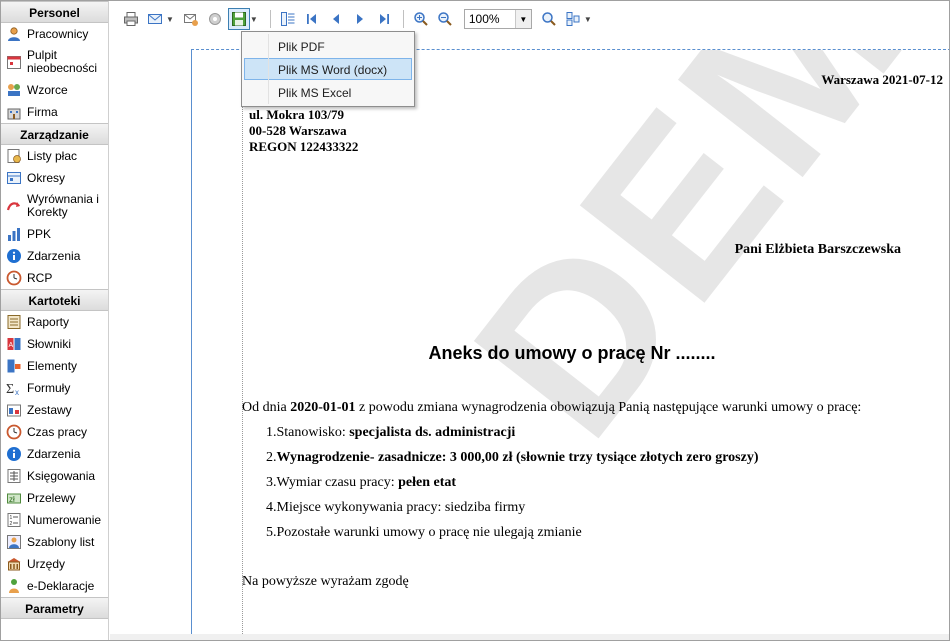  I want to click on sidebar-item-pulpit-nieobecnosci: Pulpit nieobecności, so click(54, 62).